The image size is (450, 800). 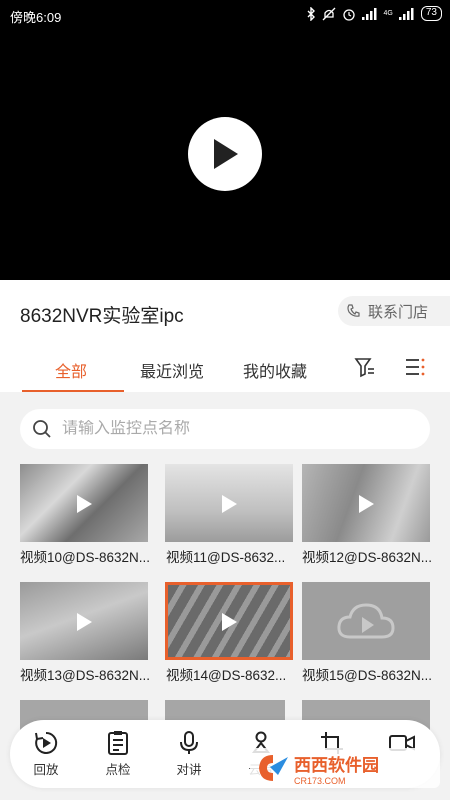 I want to click on tab-bar: 全部 最近浏览 我的收藏, so click(x=225, y=372).